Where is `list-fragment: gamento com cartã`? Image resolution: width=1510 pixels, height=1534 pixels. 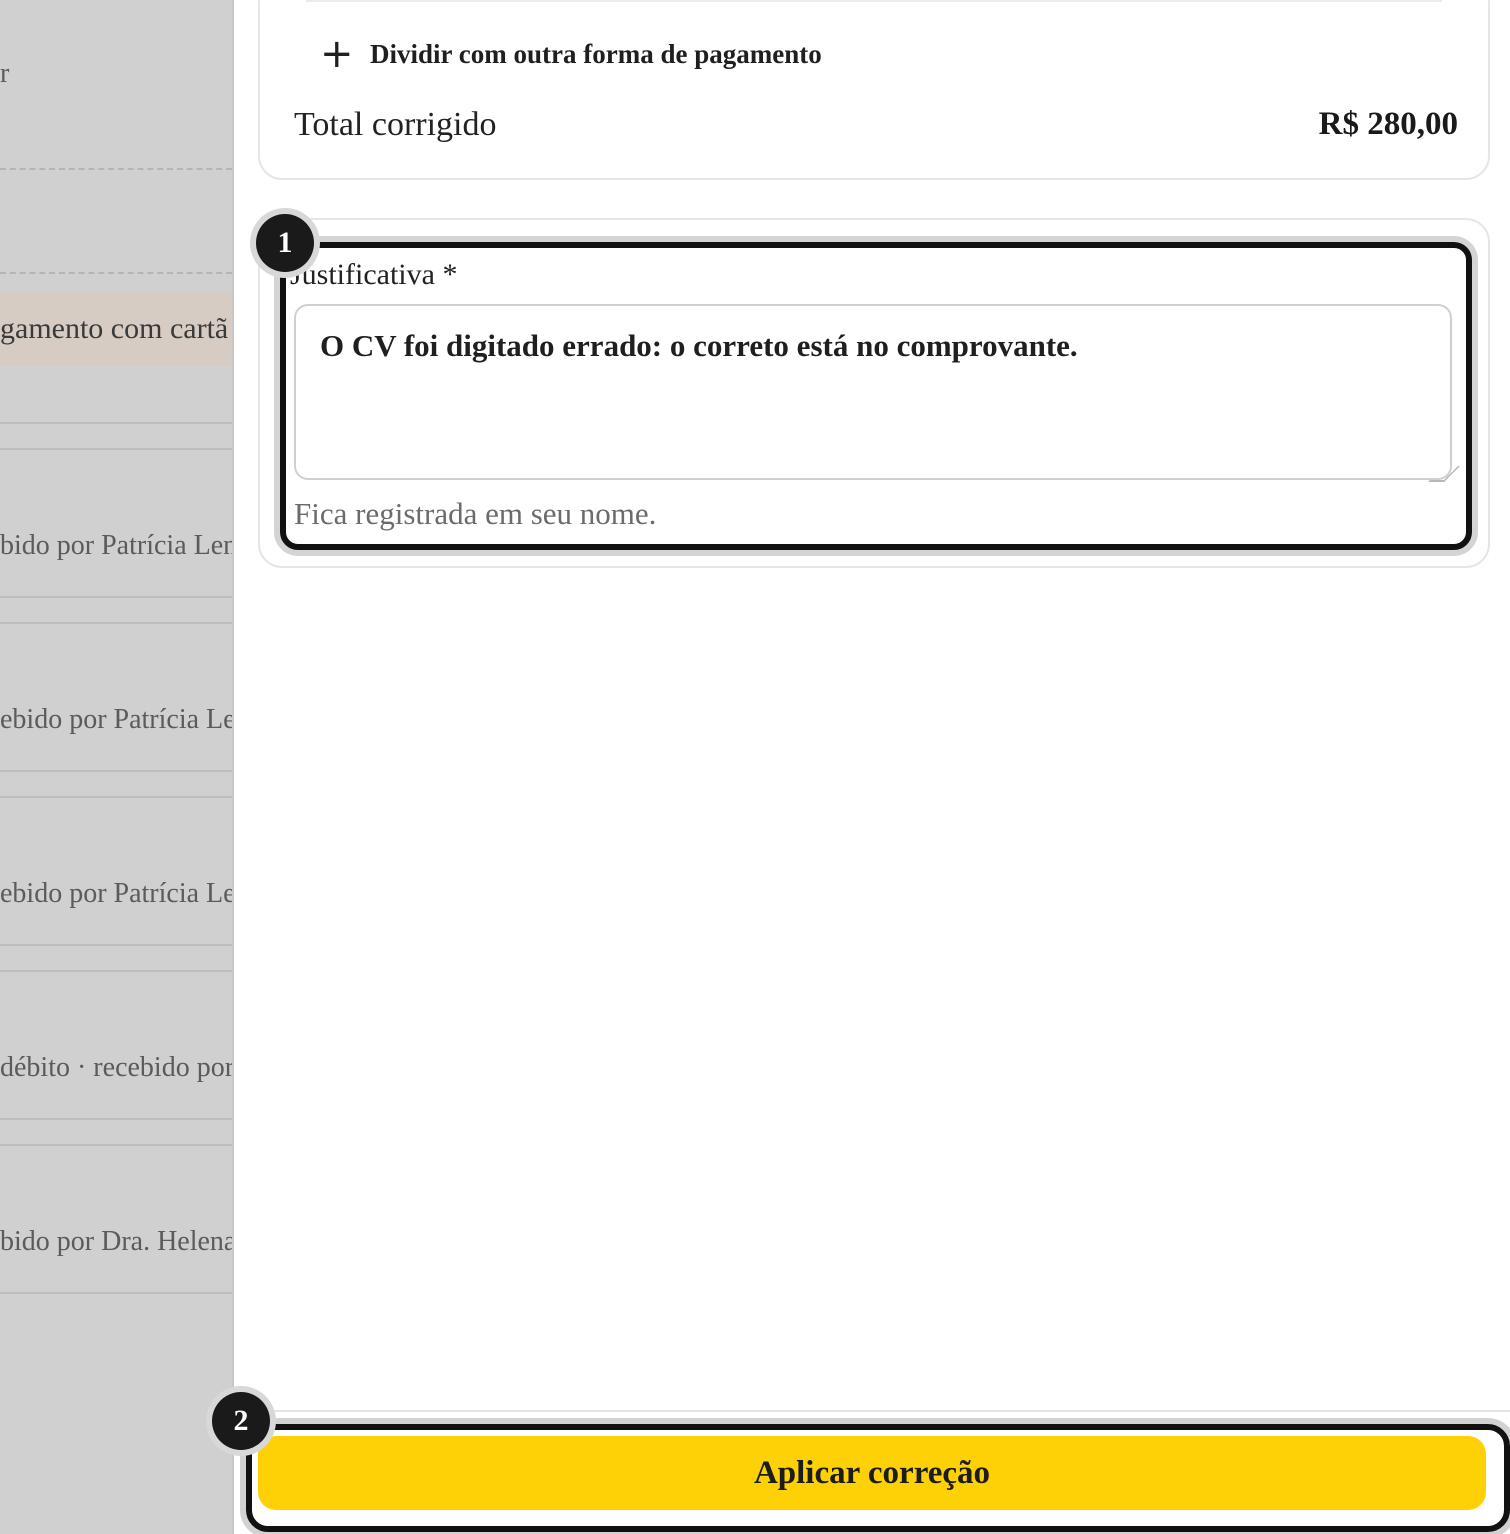 list-fragment: gamento com cartã is located at coordinates (114, 328).